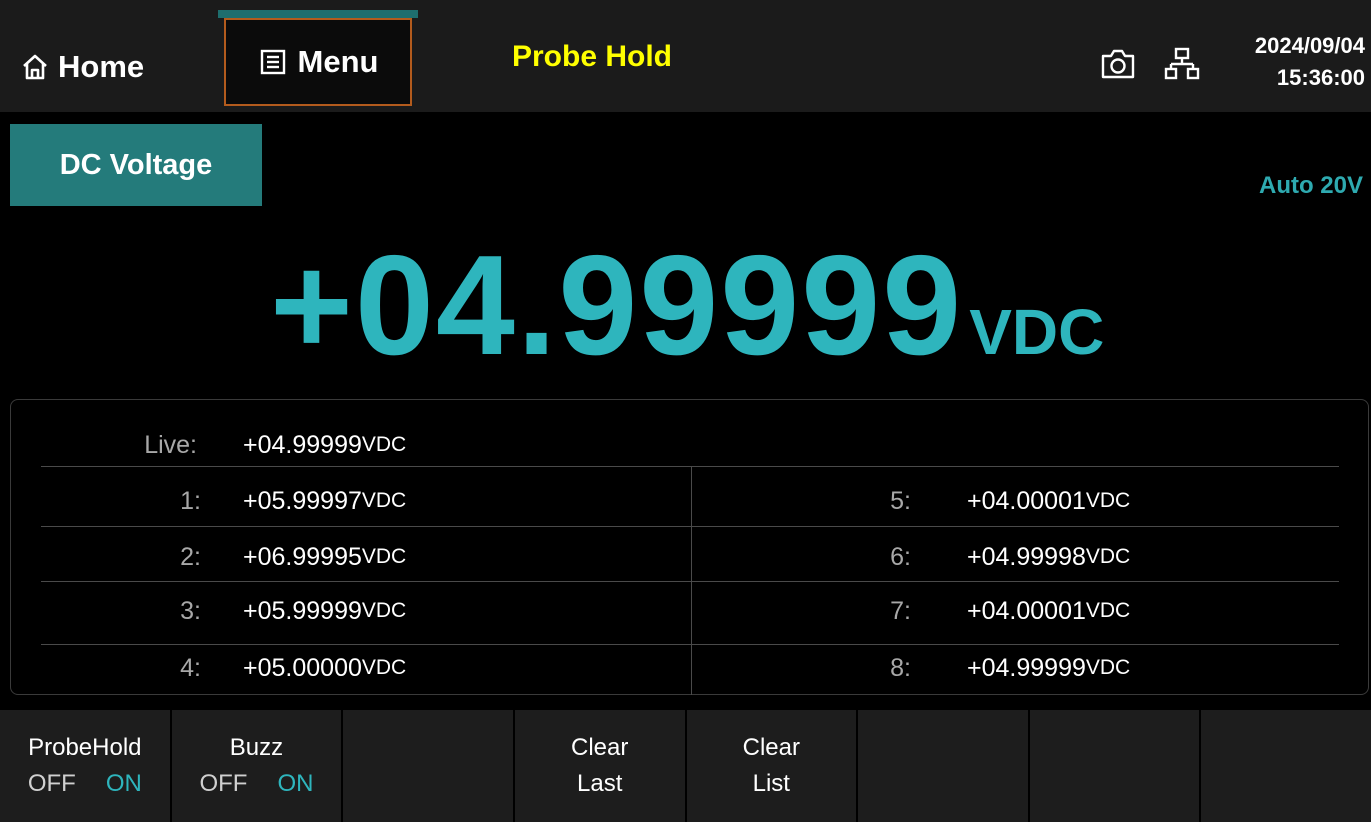  What do you see at coordinates (1309, 45) in the screenshot?
I see `date-text: 2024/09/04` at bounding box center [1309, 45].